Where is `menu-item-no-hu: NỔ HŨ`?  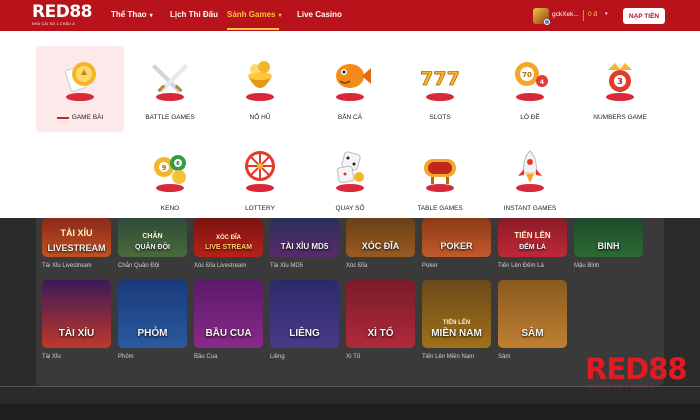 menu-item-no-hu: NỔ HŨ is located at coordinates (260, 89).